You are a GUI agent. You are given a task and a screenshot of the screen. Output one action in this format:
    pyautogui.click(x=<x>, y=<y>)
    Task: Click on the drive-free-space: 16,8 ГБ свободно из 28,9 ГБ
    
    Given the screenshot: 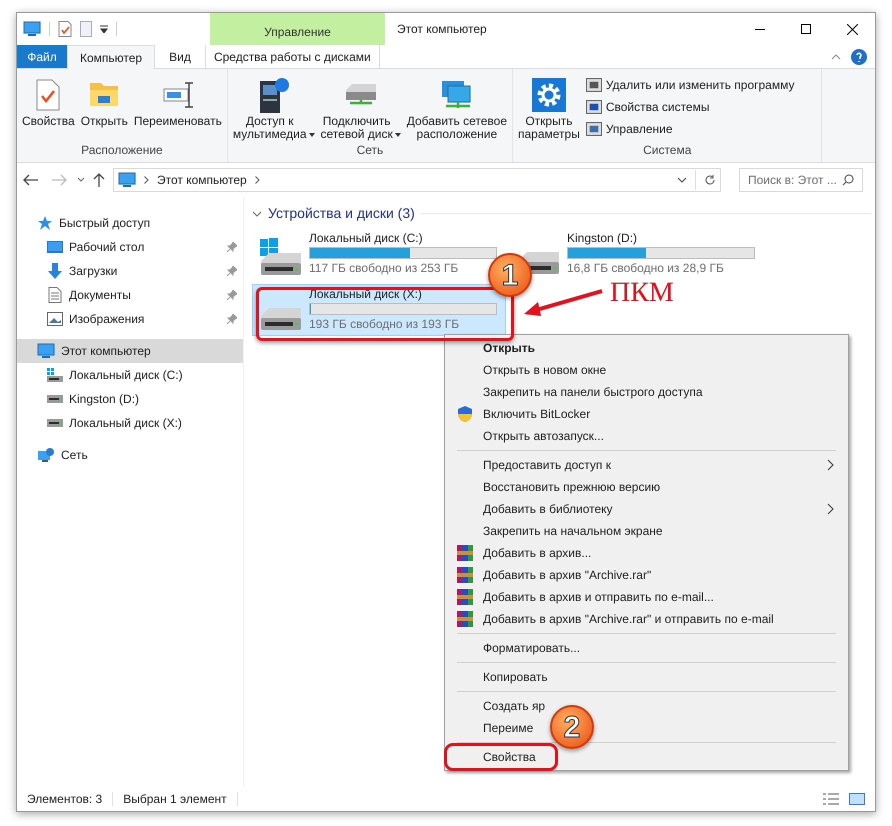 What is the action you would take?
    pyautogui.click(x=646, y=268)
    